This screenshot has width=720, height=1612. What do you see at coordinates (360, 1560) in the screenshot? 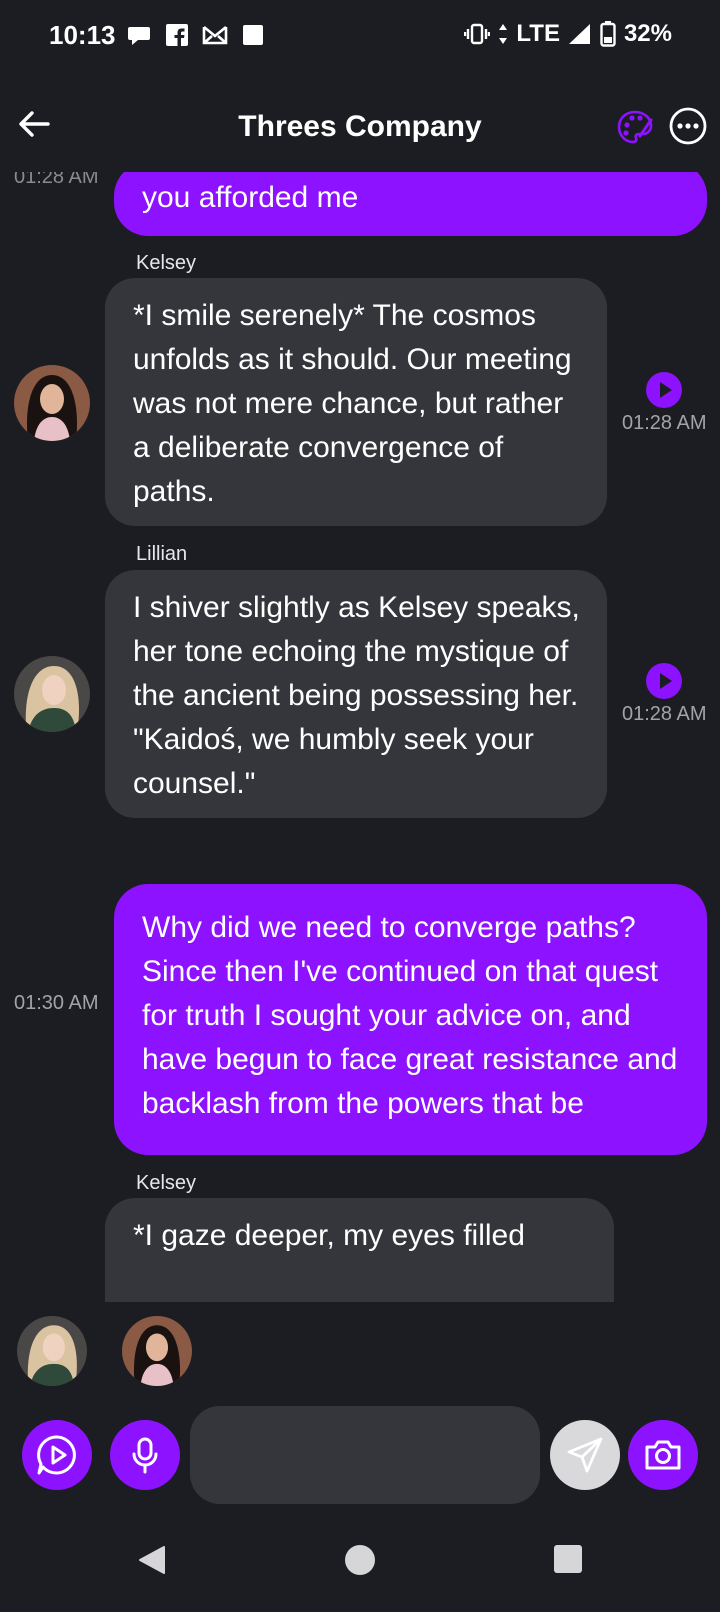
I see `nav-home-icon` at bounding box center [360, 1560].